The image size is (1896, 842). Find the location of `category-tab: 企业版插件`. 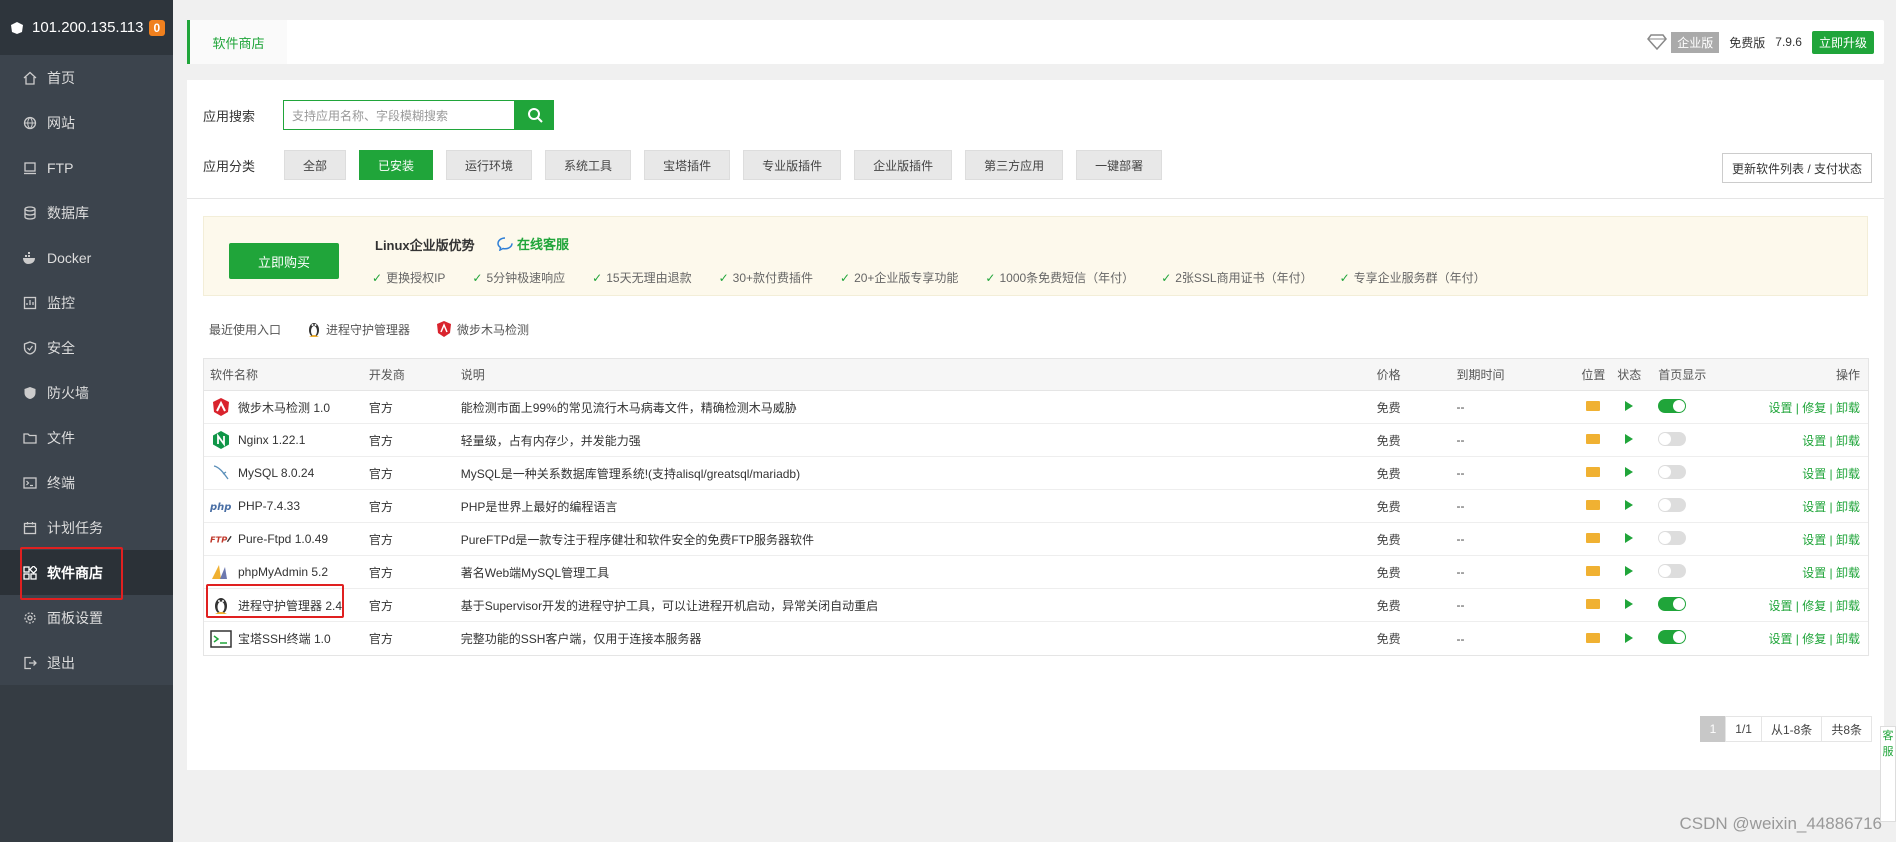

category-tab: 企业版插件 is located at coordinates (903, 165).